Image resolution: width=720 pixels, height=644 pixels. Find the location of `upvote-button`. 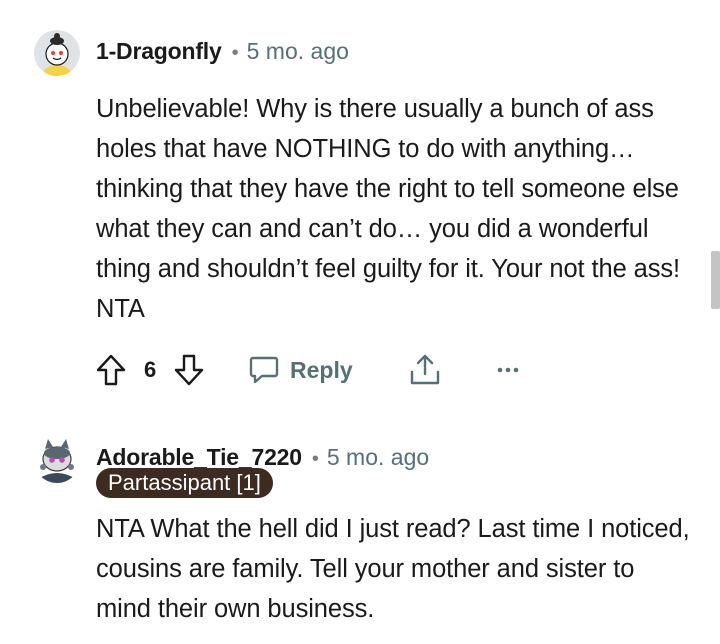

upvote-button is located at coordinates (112, 370).